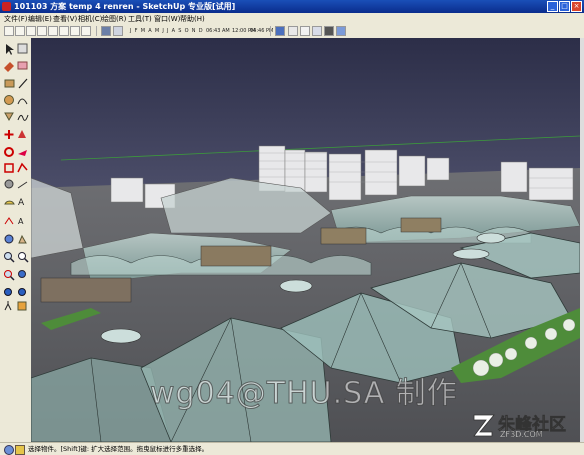 The image size is (584, 455). I want to click on menu-camera: 相机(C), so click(90, 19).